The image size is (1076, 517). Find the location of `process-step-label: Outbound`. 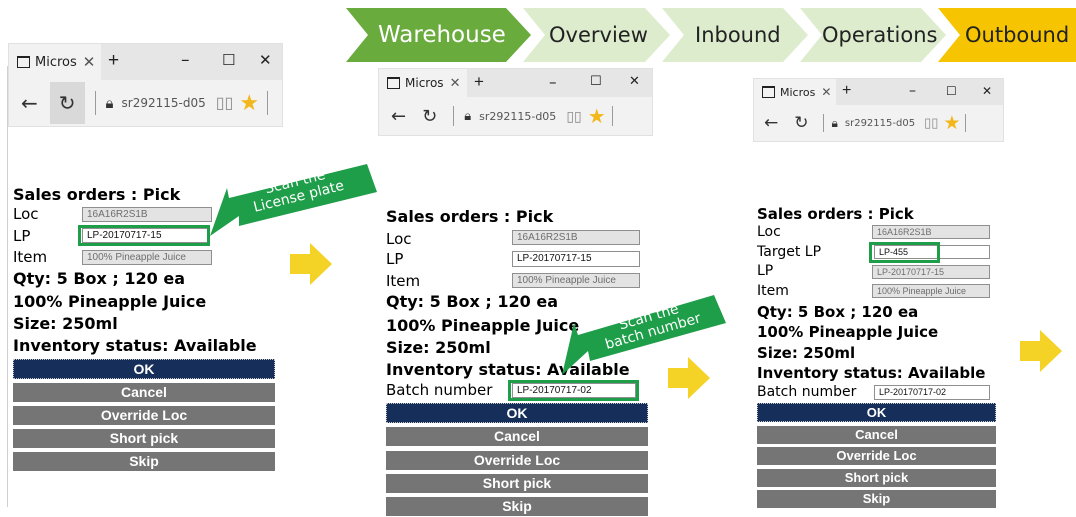

process-step-label: Outbound is located at coordinates (1017, 35).